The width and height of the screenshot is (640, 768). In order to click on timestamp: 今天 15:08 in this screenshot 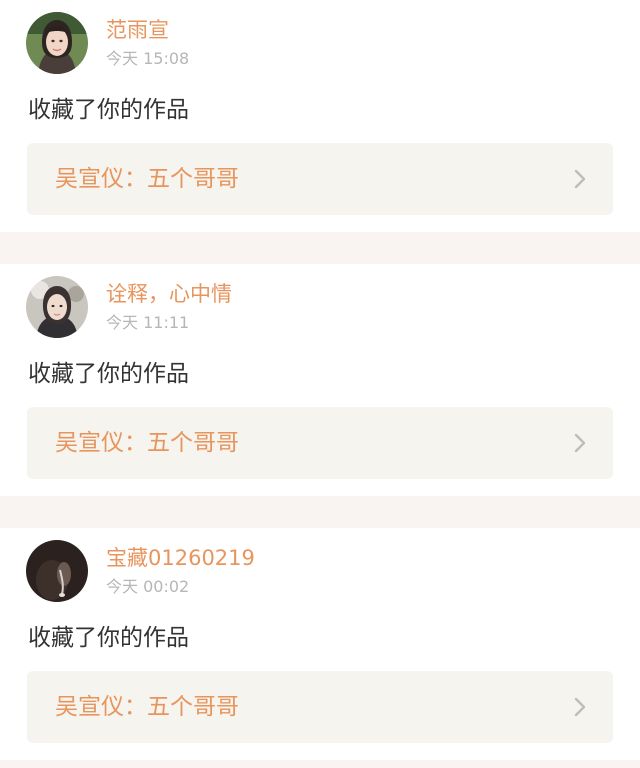, I will do `click(148, 58)`.